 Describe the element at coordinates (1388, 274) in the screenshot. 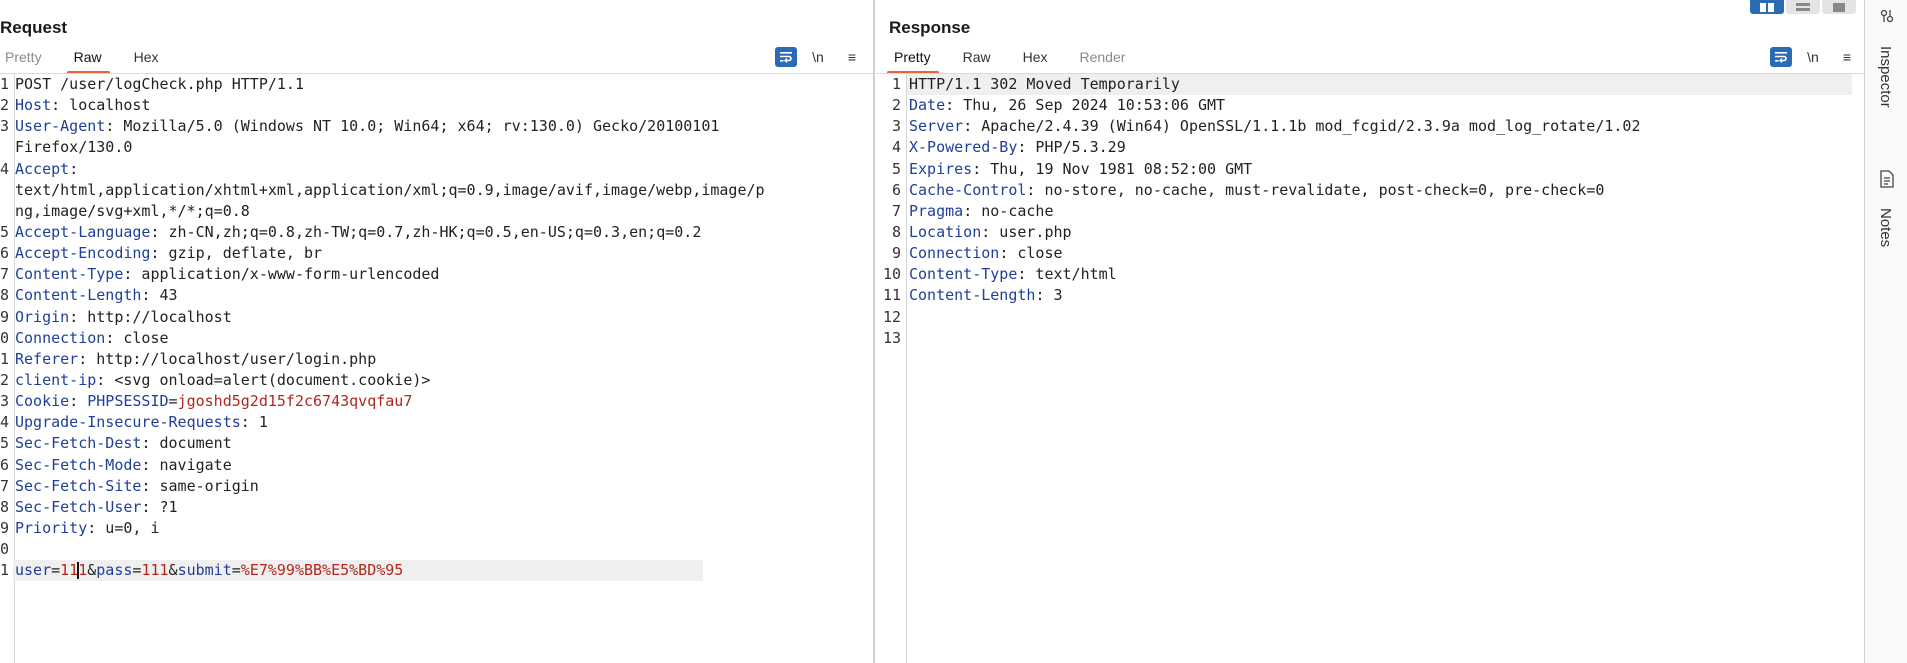

I see `code-line: 10 Content-Type: text/html` at that location.